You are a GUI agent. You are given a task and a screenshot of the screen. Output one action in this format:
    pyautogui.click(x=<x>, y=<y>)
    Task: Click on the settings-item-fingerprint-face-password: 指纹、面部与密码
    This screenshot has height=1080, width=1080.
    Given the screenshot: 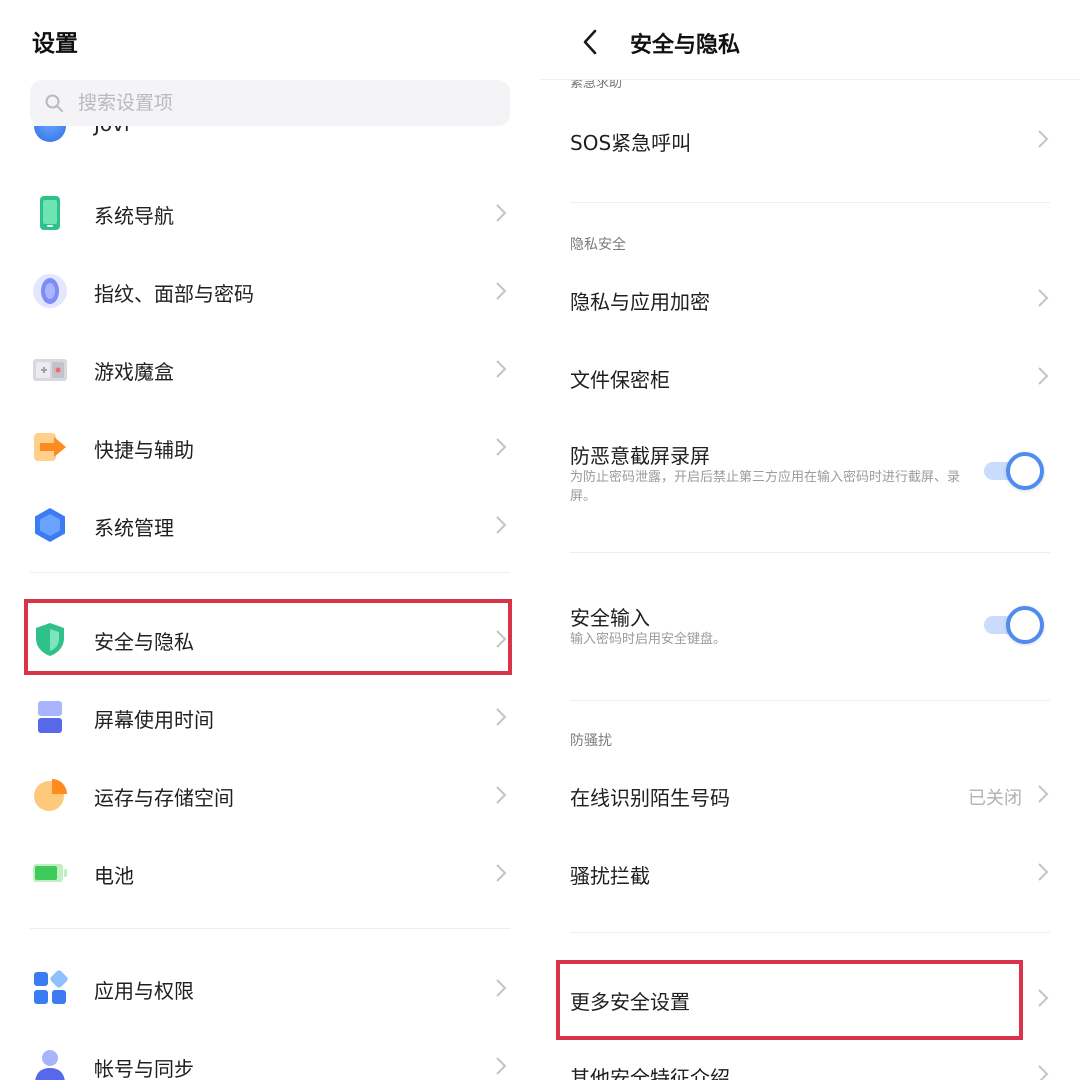 What is the action you would take?
    pyautogui.click(x=270, y=291)
    